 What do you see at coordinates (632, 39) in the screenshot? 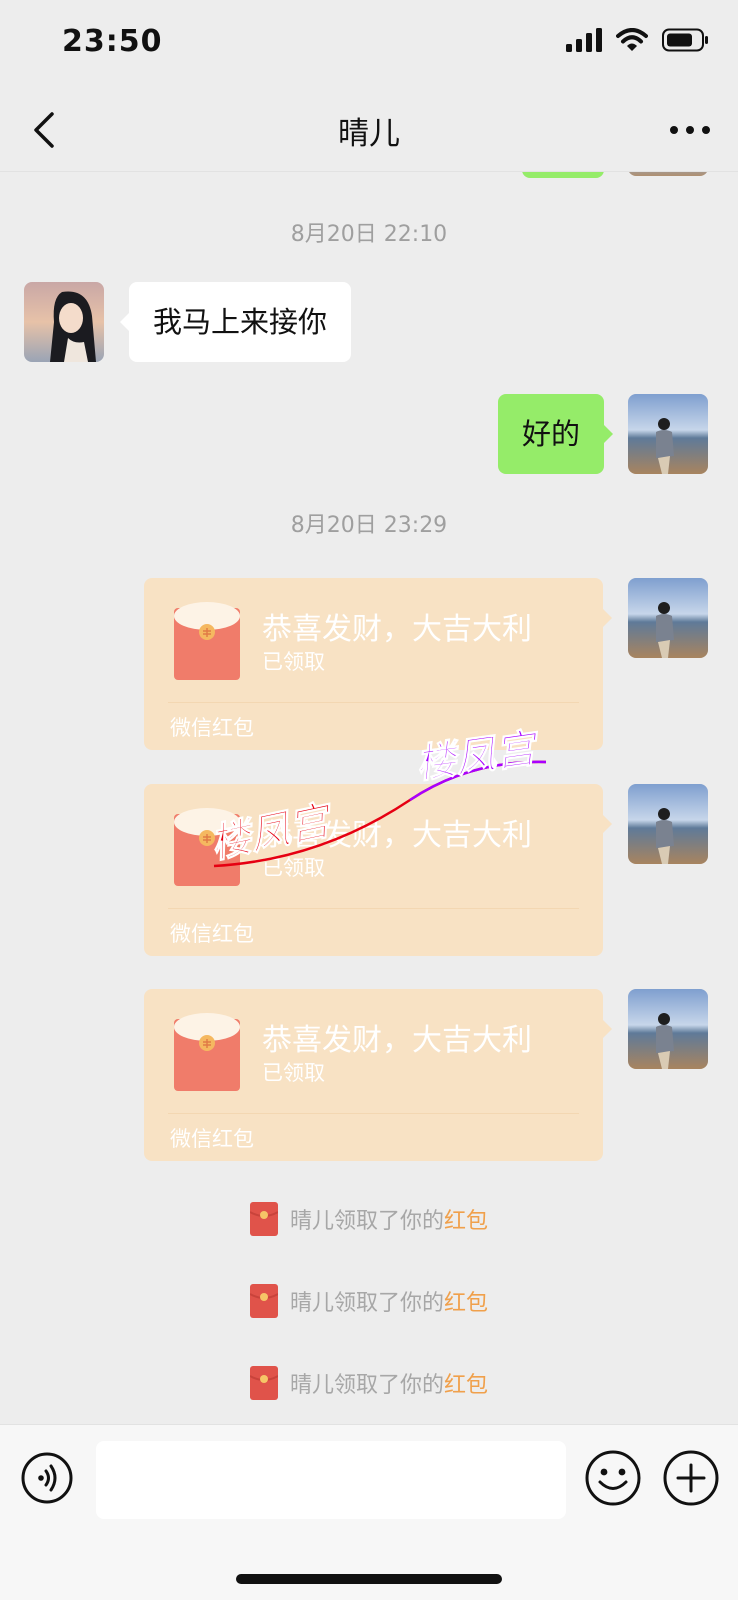
I see `wifi-icon` at bounding box center [632, 39].